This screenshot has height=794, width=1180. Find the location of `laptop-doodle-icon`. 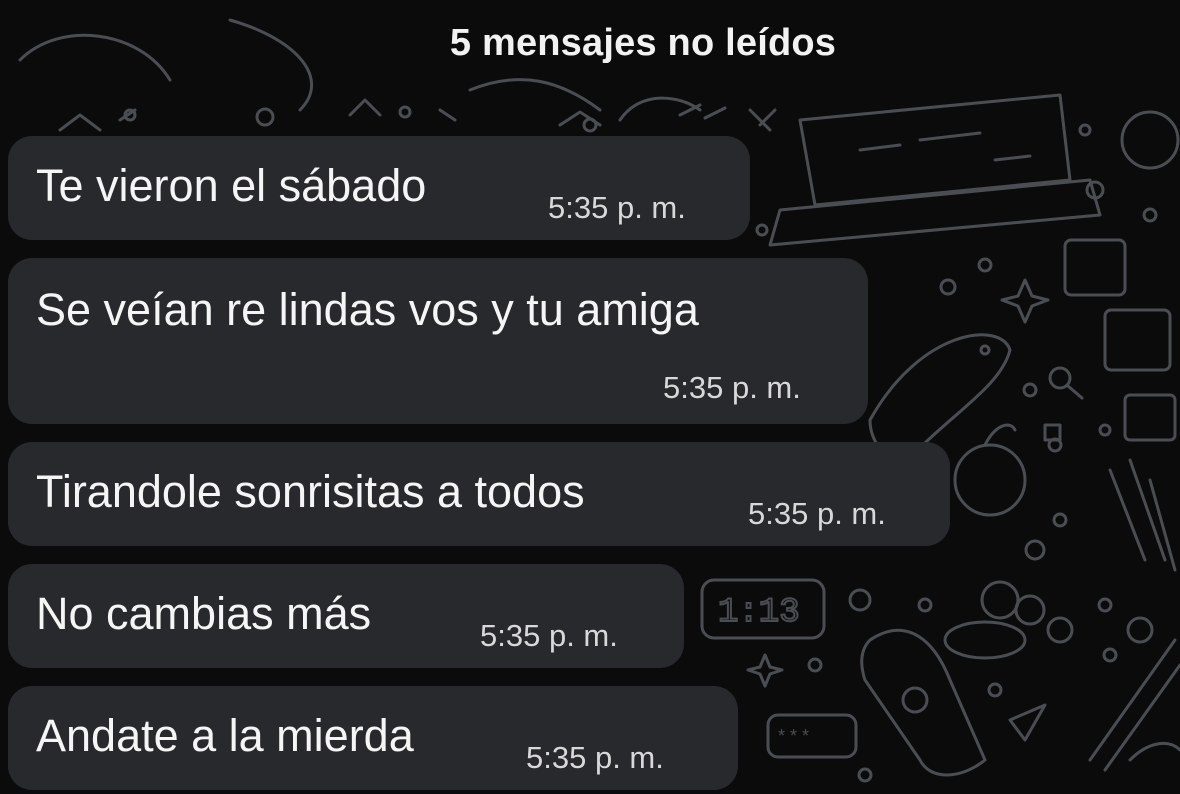

laptop-doodle-icon is located at coordinates (935, 170).